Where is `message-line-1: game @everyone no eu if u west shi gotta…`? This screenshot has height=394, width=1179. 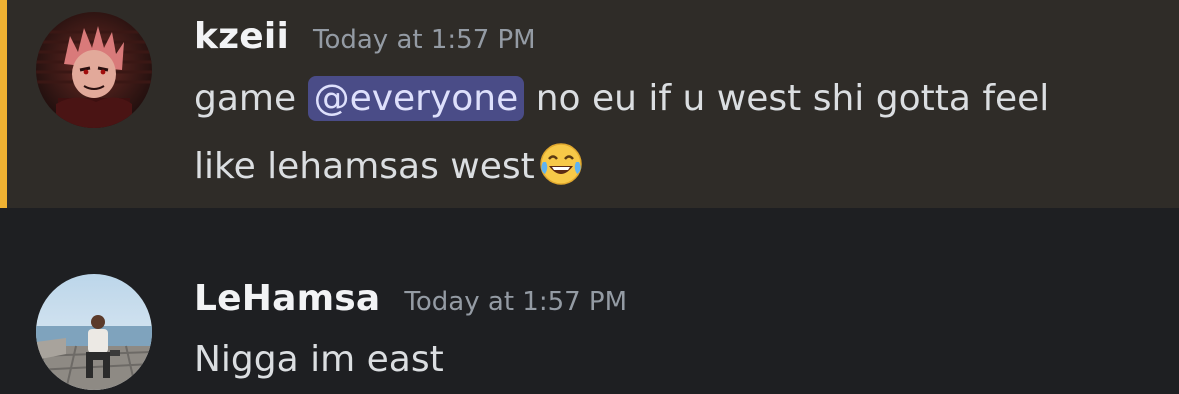
message-line-1: game @everyone no eu if u west shi gotta… is located at coordinates (621, 99).